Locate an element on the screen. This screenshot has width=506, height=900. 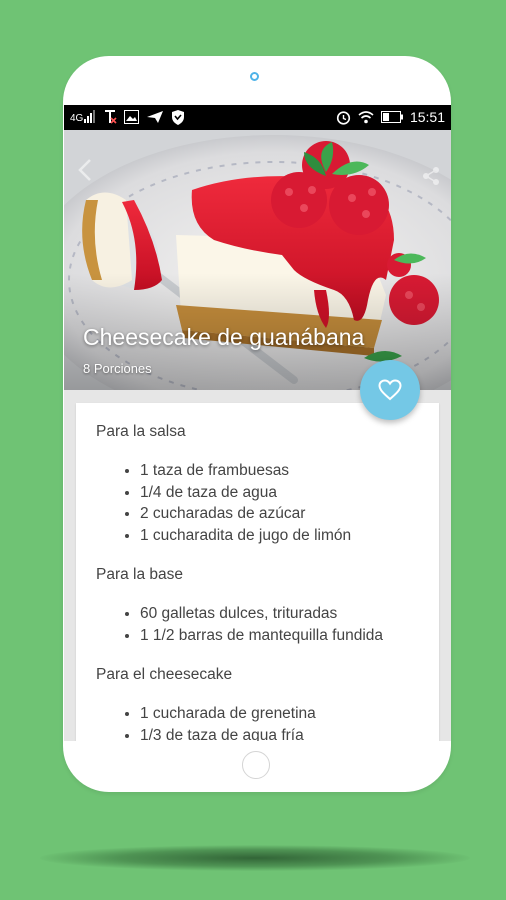
shield-icon is located at coordinates (178, 117).